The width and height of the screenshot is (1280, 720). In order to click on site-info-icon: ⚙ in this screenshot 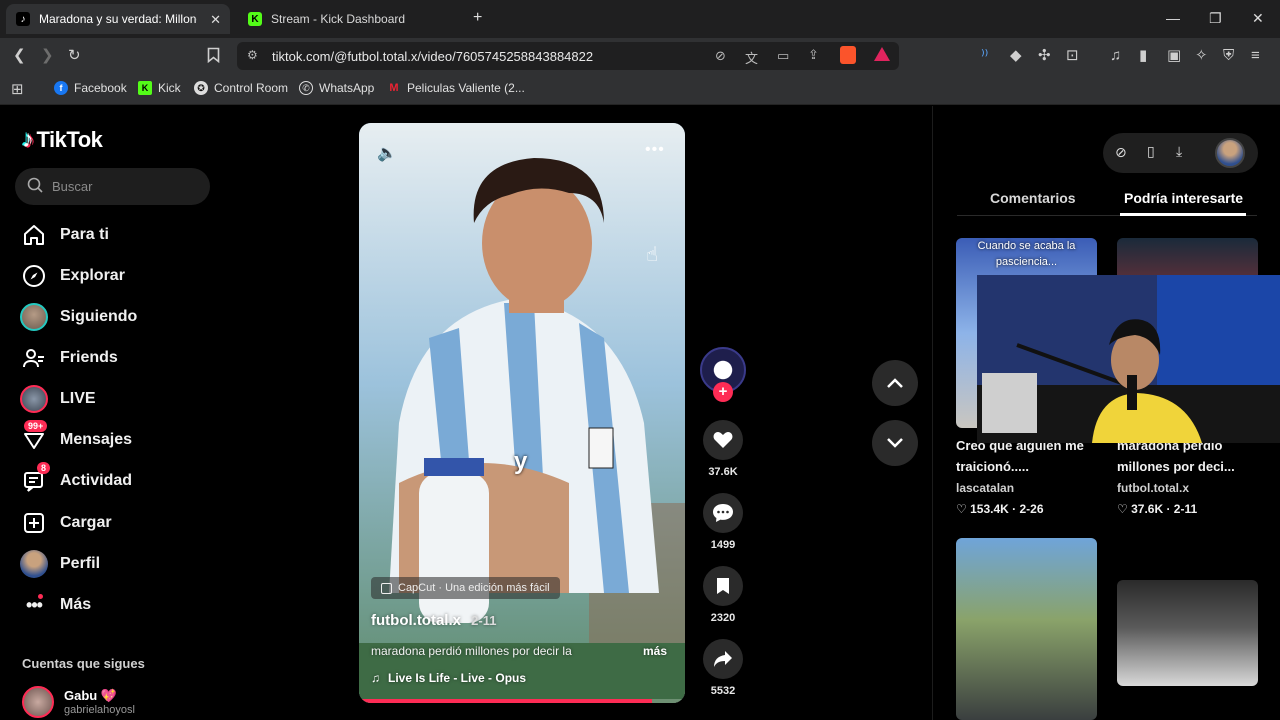, I will do `click(252, 55)`.